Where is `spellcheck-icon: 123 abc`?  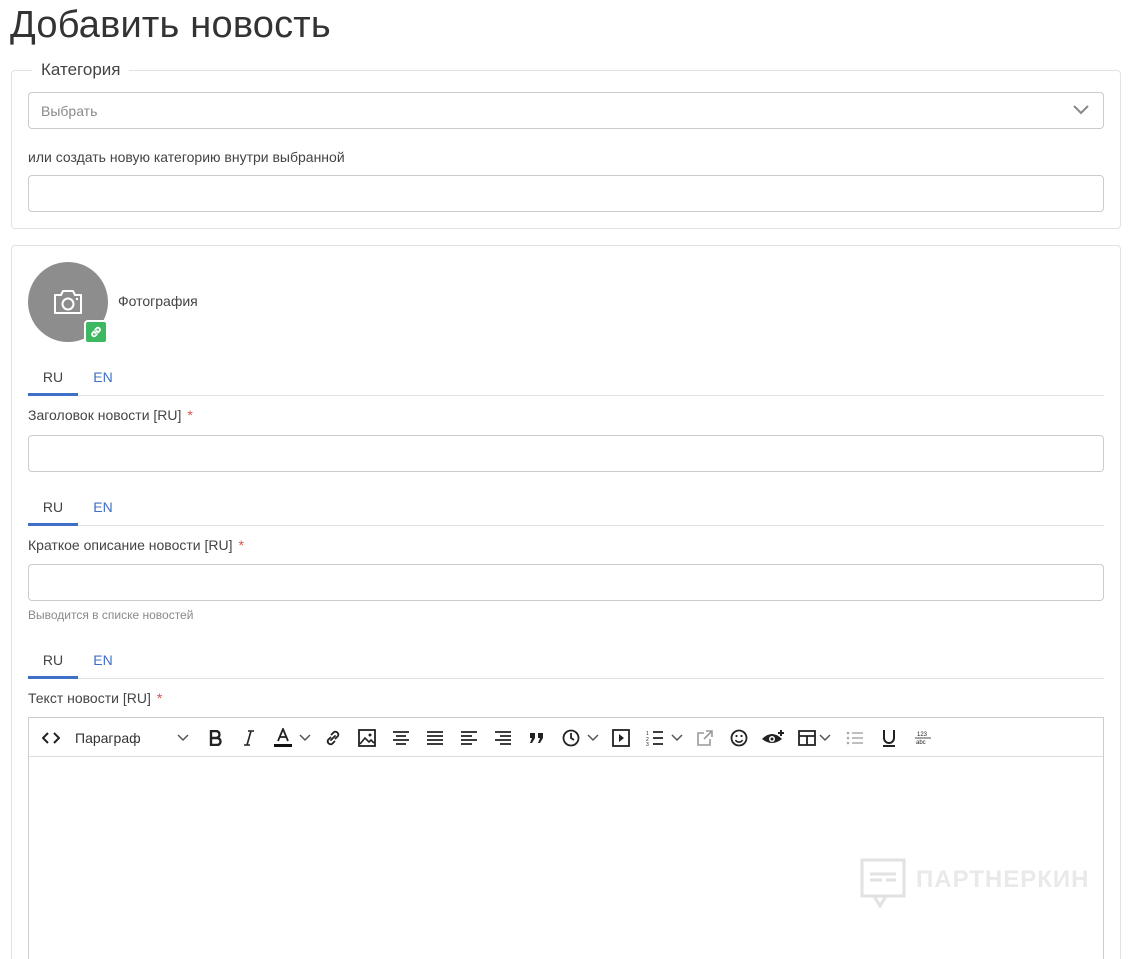 spellcheck-icon: 123 abc is located at coordinates (923, 738).